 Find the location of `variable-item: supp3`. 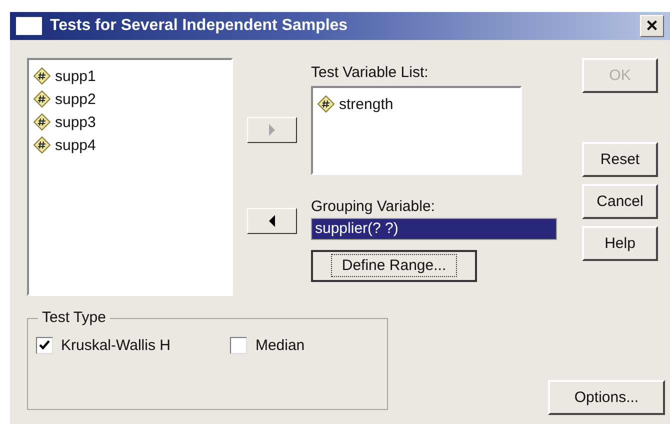

variable-item: supp3 is located at coordinates (75, 122).